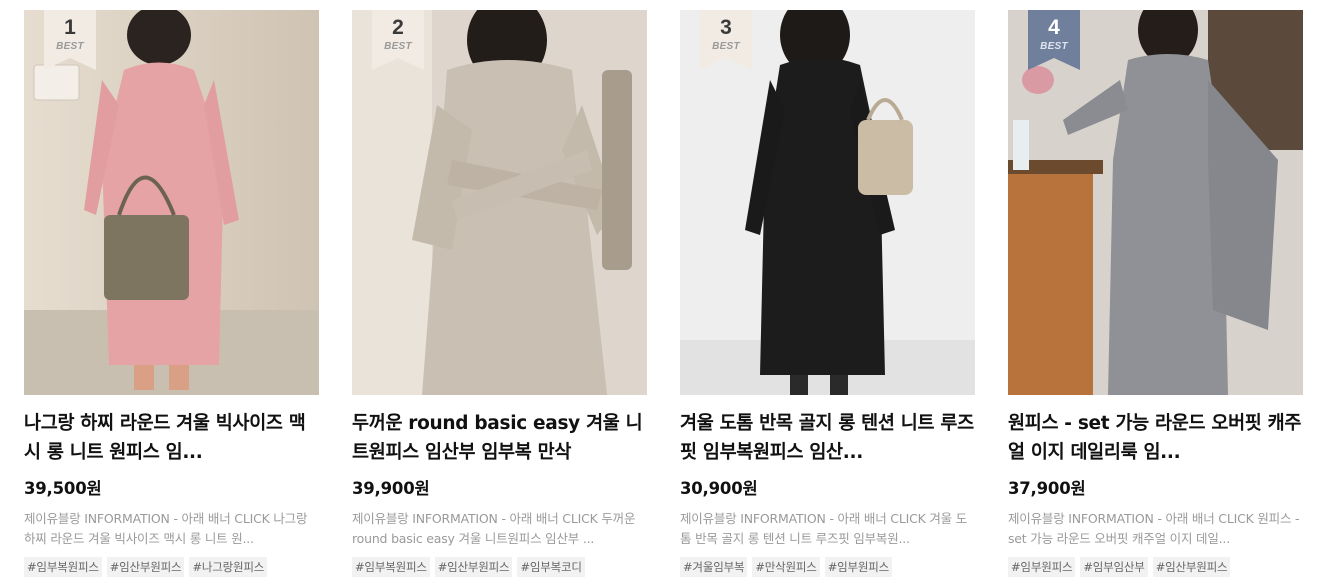 The image size is (1325, 588). What do you see at coordinates (398, 27) in the screenshot?
I see `rank-number: 2` at bounding box center [398, 27].